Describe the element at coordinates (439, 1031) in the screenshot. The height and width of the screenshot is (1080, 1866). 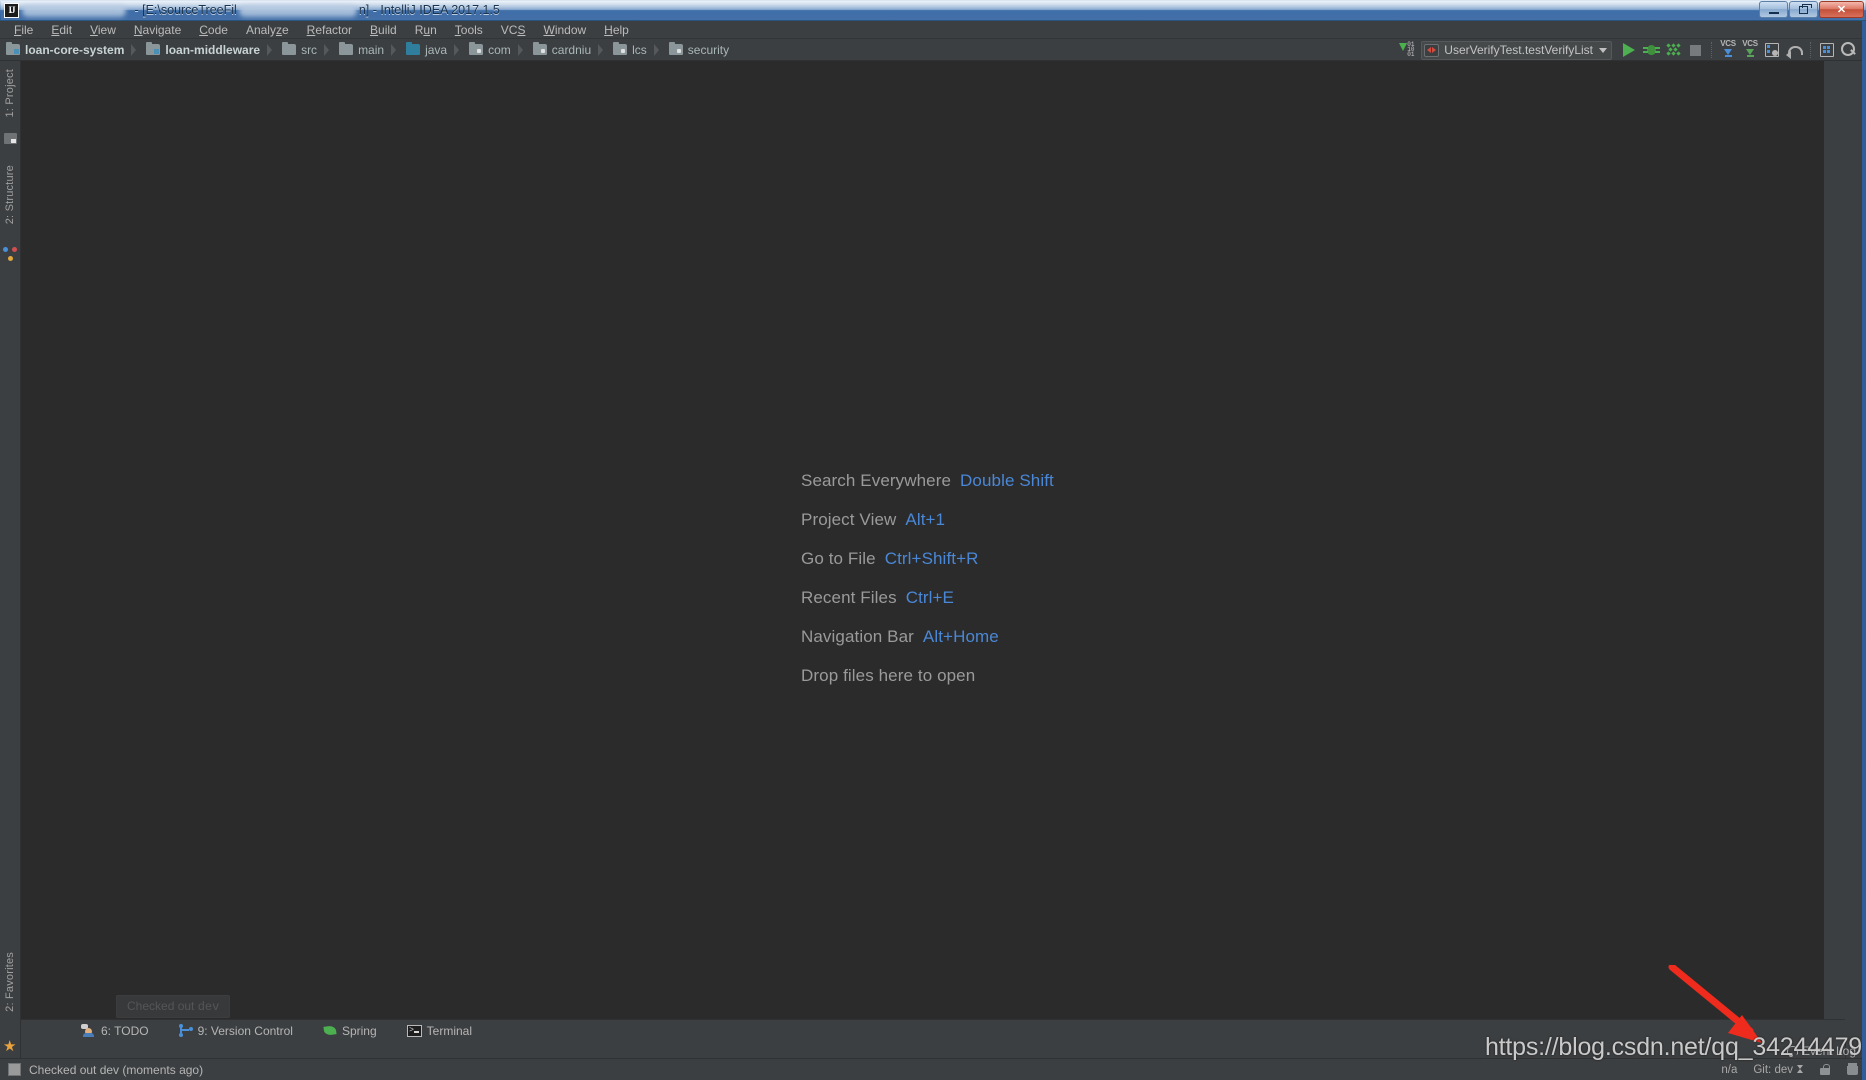
I see `tool-window-terminal: Terminal` at that location.